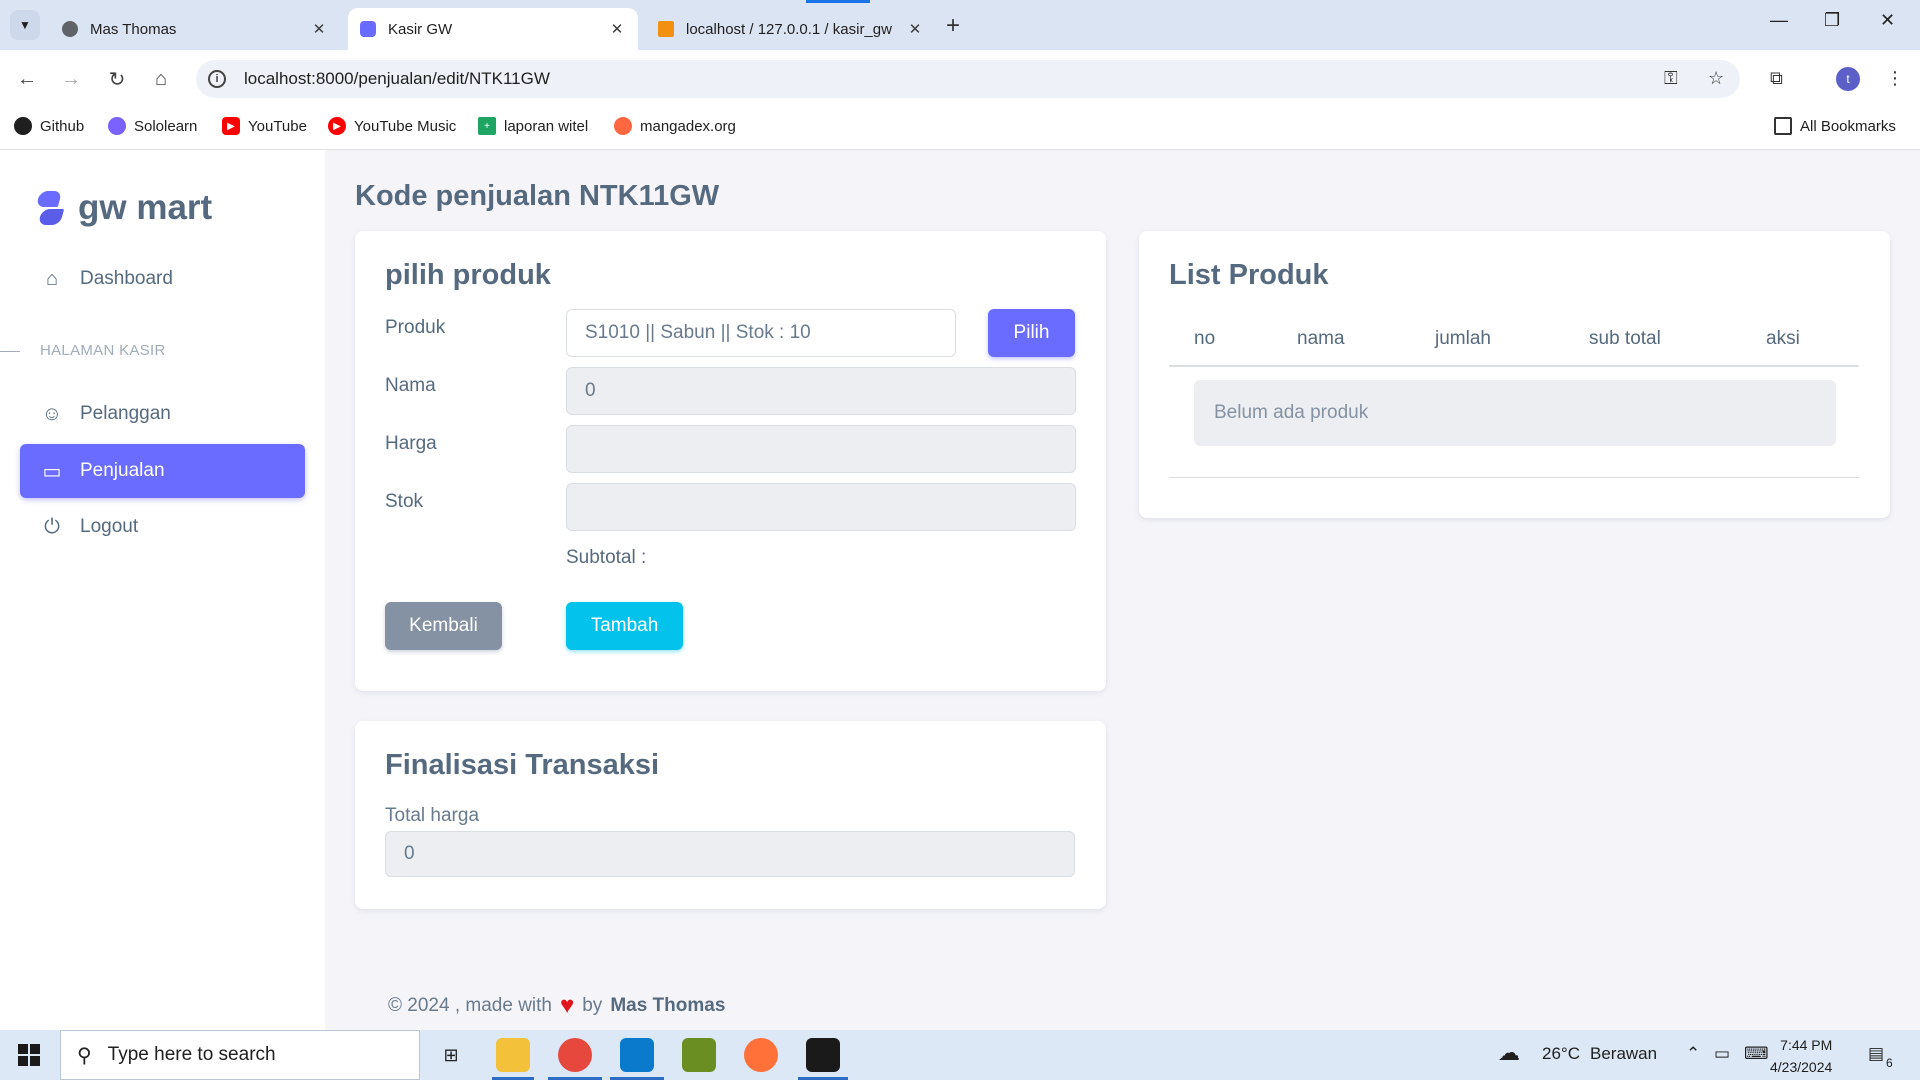  I want to click on produk-select: S1010 || Sabun || Stok : 10, so click(761, 333).